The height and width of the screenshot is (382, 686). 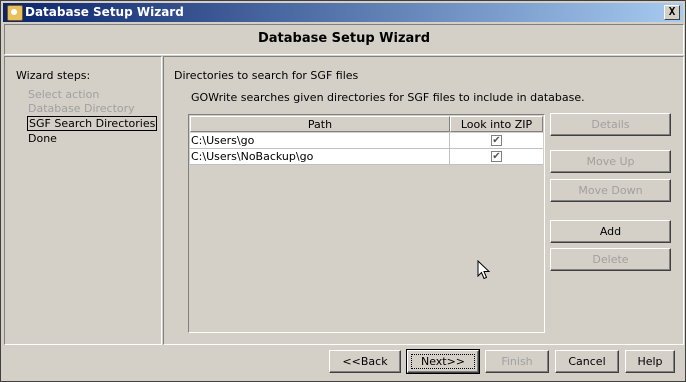 I want to click on title-bar: Database Setup Wizard X, so click(x=343, y=12).